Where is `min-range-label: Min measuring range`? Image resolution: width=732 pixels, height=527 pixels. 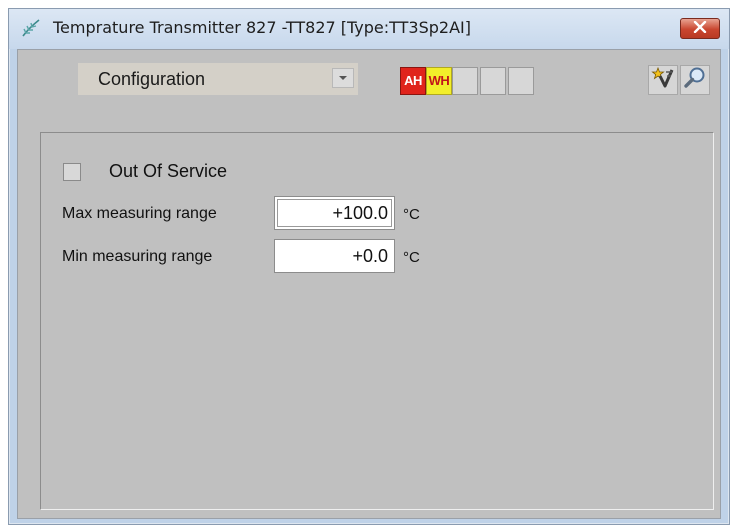
min-range-label: Min measuring range is located at coordinates (137, 256).